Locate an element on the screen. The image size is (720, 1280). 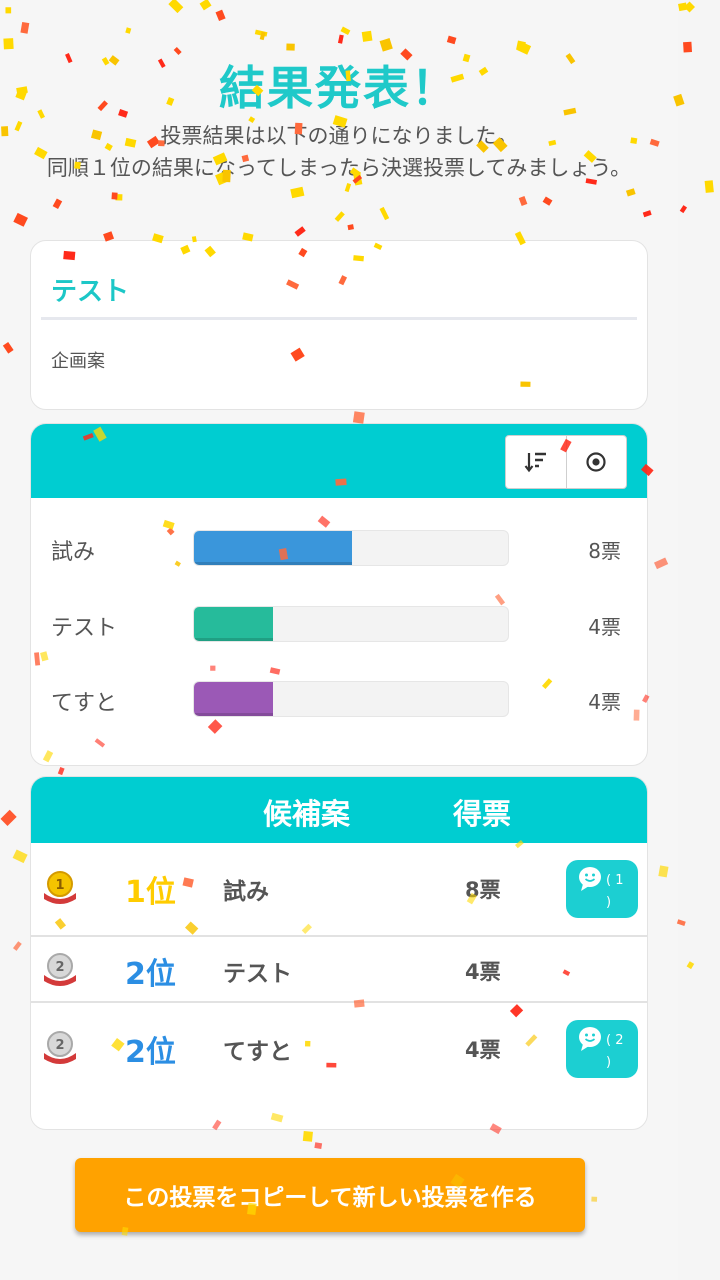
table-row: 2 2位 テスト 4票 is located at coordinates (339, 970).